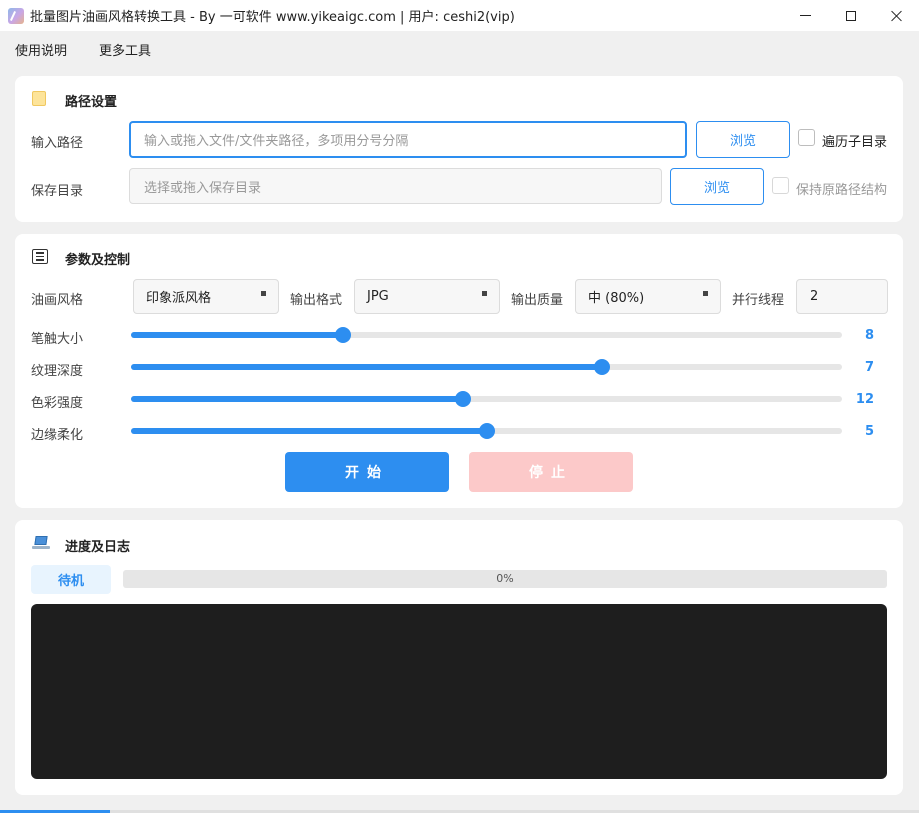 This screenshot has width=919, height=813. What do you see at coordinates (841, 188) in the screenshot?
I see `keep-structure-label: 保持原路径结构` at bounding box center [841, 188].